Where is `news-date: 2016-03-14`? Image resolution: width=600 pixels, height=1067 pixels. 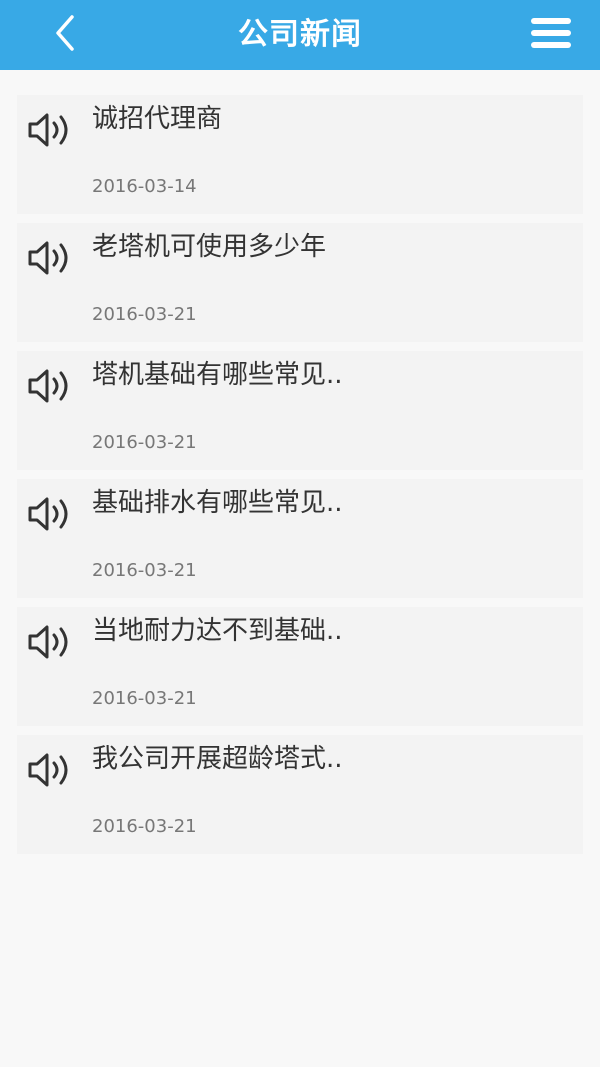
news-date: 2016-03-14 is located at coordinates (144, 186).